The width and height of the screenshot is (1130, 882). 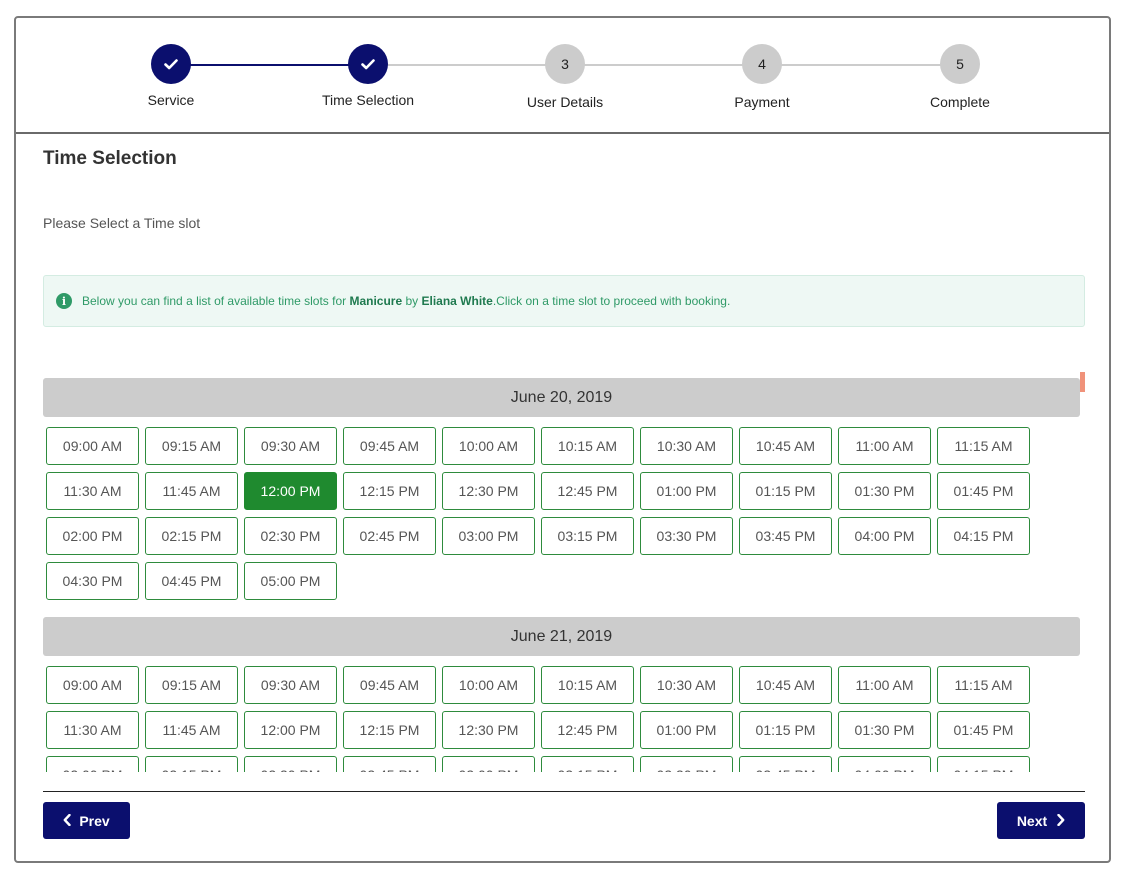 I want to click on prev-button: Prev, so click(x=86, y=820).